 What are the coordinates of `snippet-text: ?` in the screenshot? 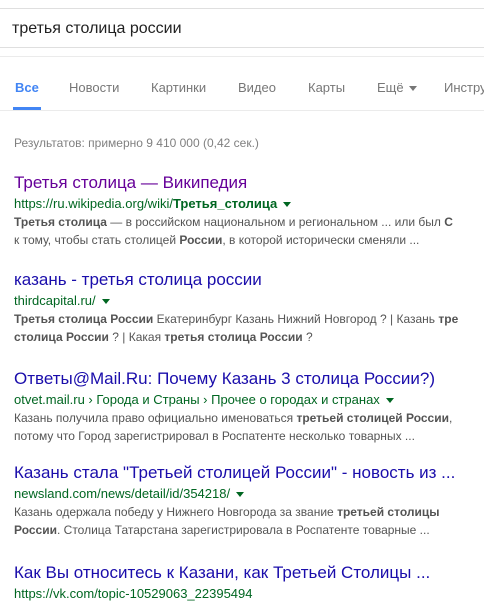 It's located at (307, 337).